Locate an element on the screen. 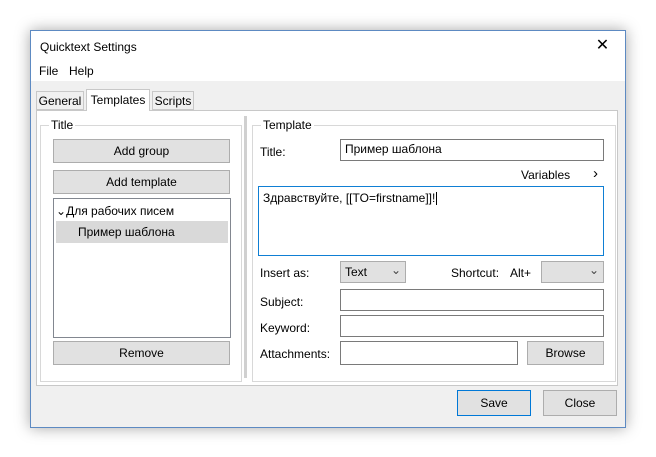 The height and width of the screenshot is (457, 656). tree-group-row: ⌄Для рабочих писем is located at coordinates (115, 211).